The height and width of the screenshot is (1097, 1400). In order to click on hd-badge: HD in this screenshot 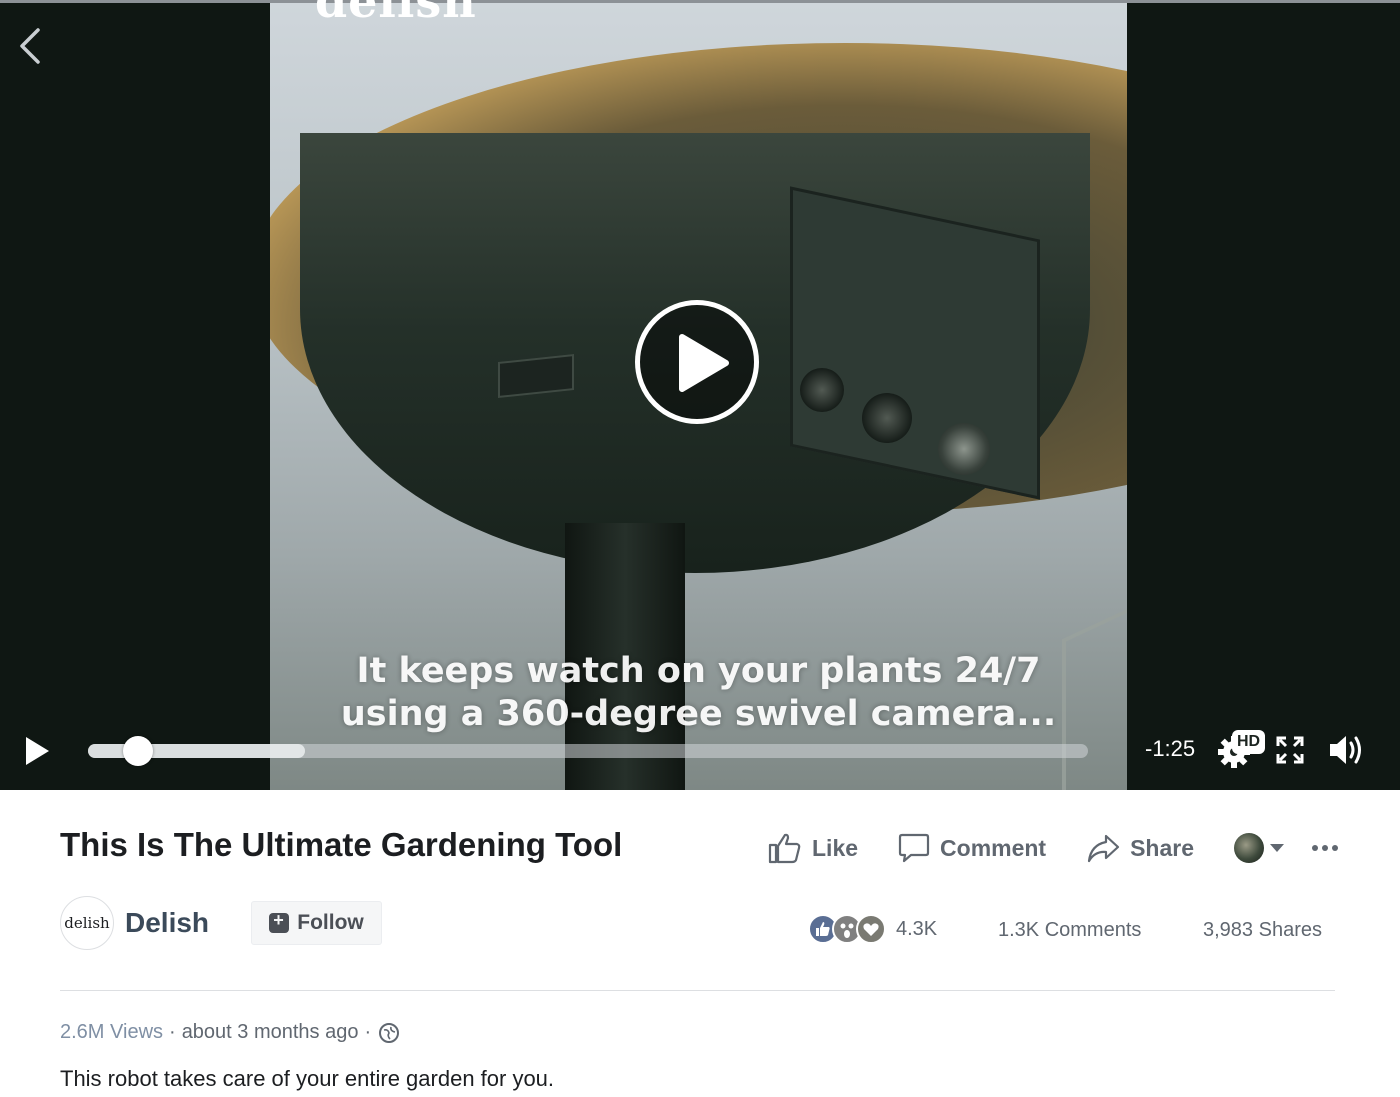, I will do `click(1249, 742)`.